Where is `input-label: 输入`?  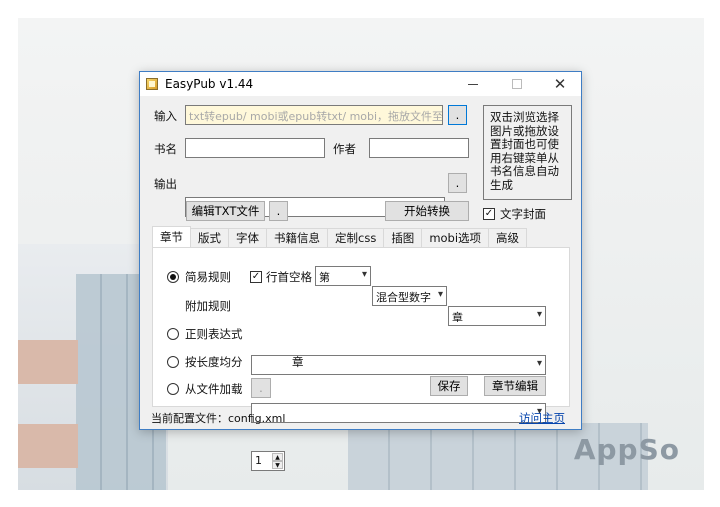
input-label: 输入 is located at coordinates (165, 116).